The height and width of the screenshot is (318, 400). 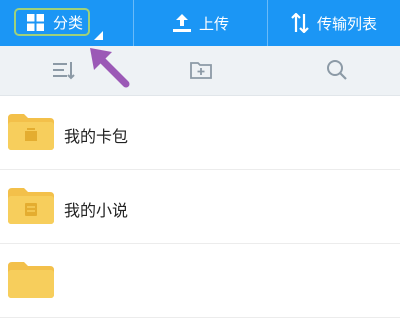 What do you see at coordinates (98, 35) in the screenshot?
I see `dropdown-corner-icon` at bounding box center [98, 35].